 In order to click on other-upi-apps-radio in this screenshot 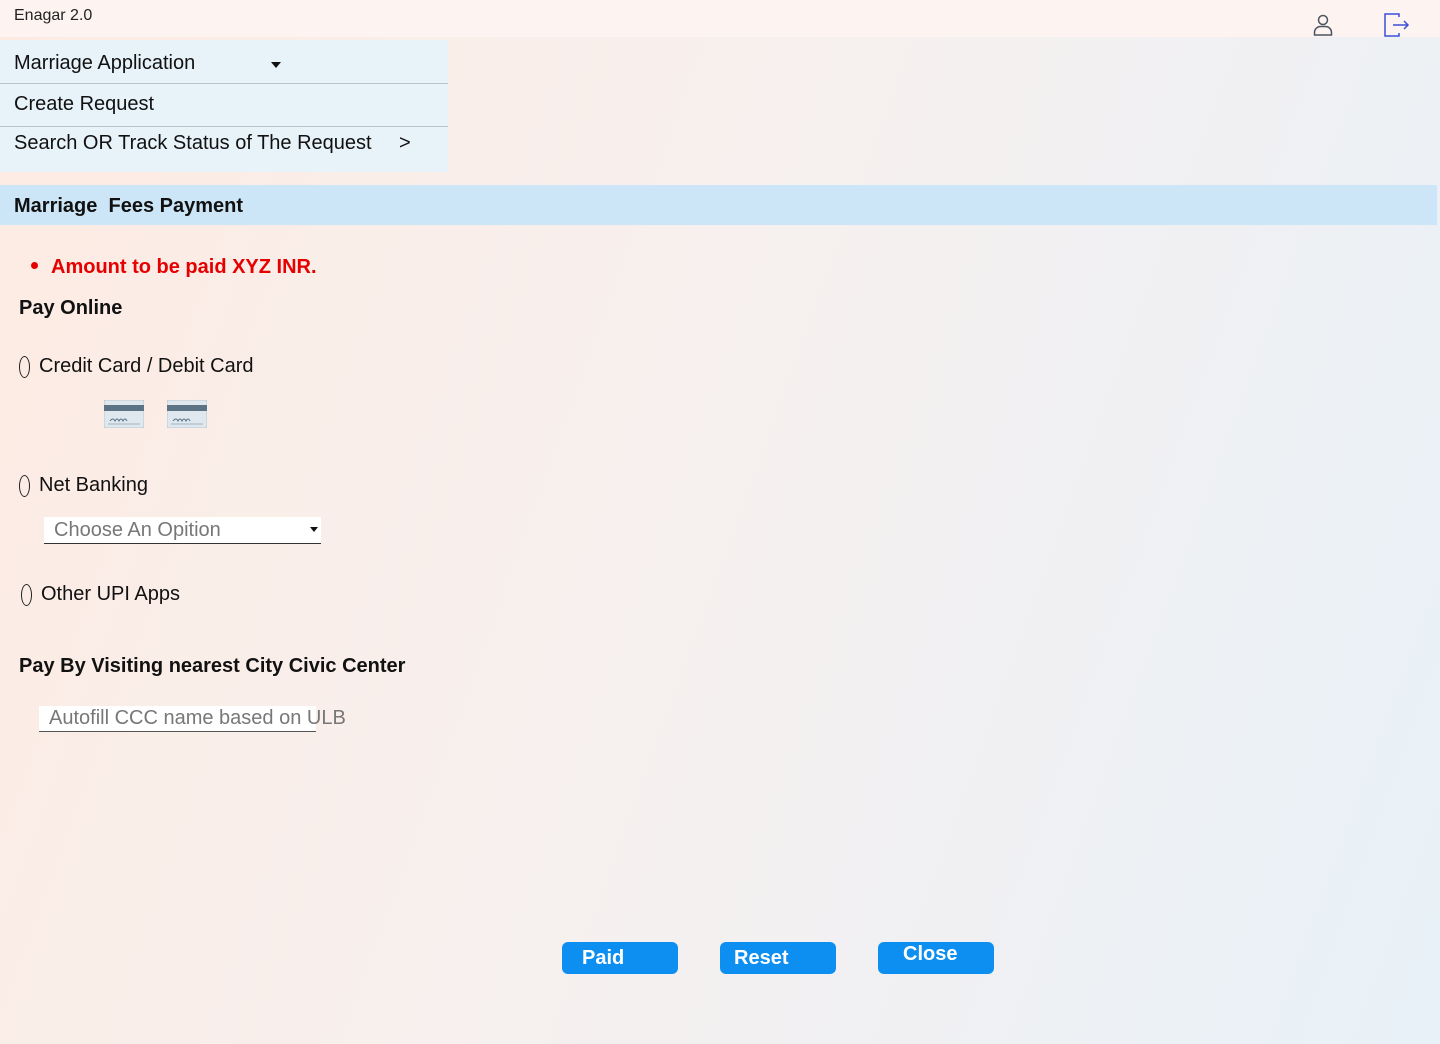, I will do `click(26, 595)`.